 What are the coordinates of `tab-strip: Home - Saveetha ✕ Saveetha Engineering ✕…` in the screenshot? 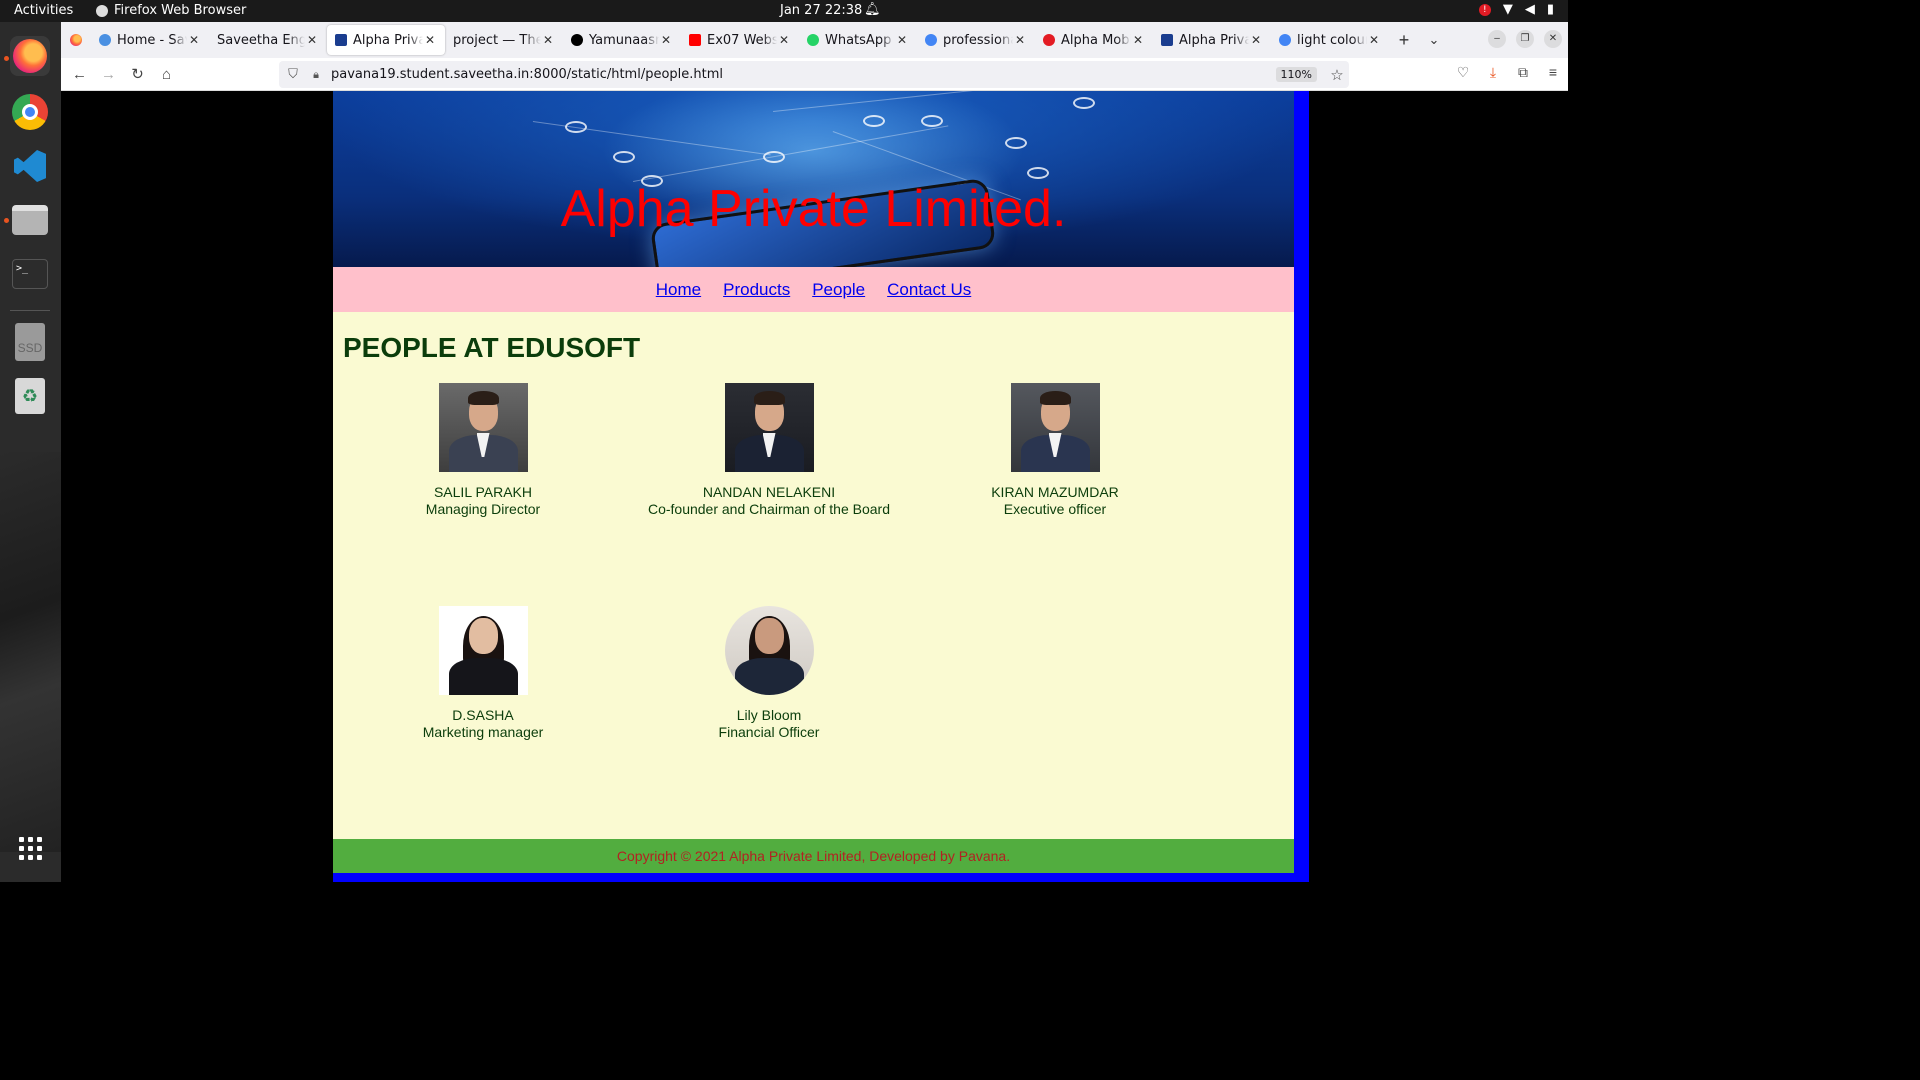 It's located at (814, 40).